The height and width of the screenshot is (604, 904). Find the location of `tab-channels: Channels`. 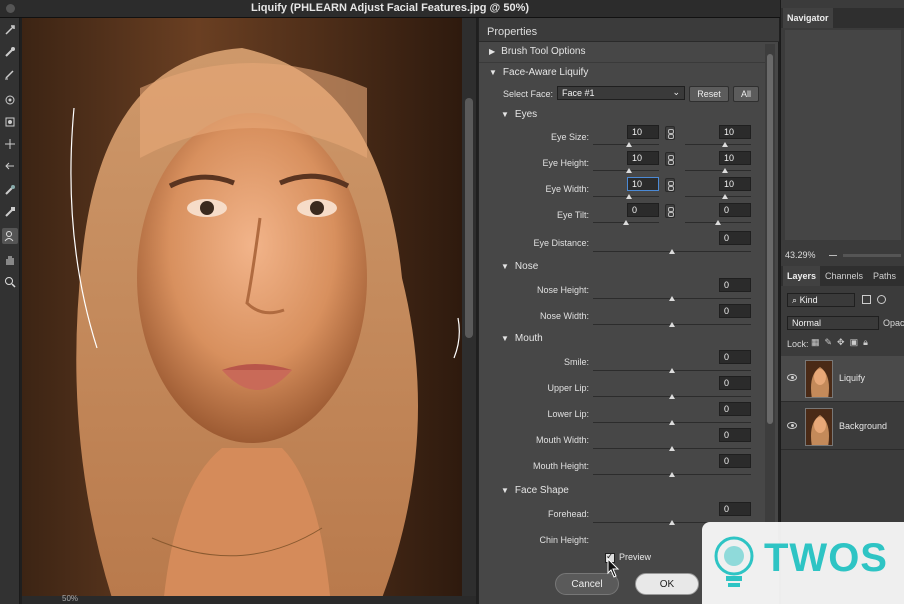

tab-channels: Channels is located at coordinates (844, 276).